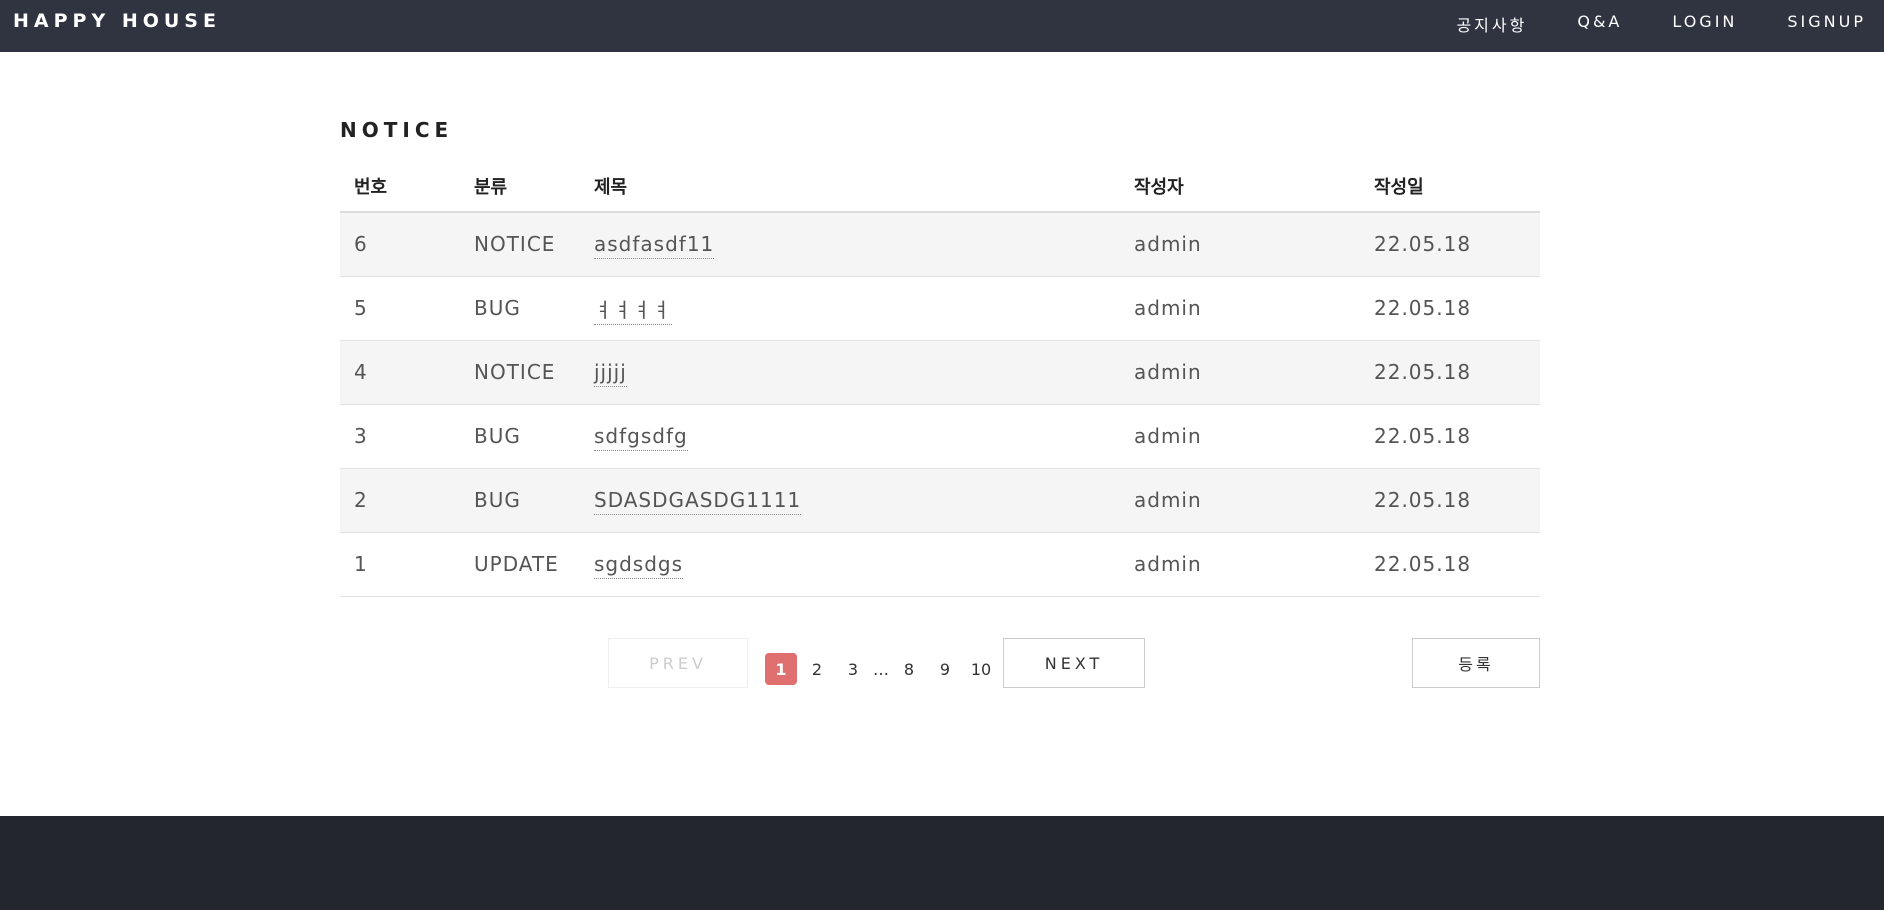  What do you see at coordinates (633, 311) in the screenshot?
I see `row-title-link: ㅕㅕㅕㅕ` at bounding box center [633, 311].